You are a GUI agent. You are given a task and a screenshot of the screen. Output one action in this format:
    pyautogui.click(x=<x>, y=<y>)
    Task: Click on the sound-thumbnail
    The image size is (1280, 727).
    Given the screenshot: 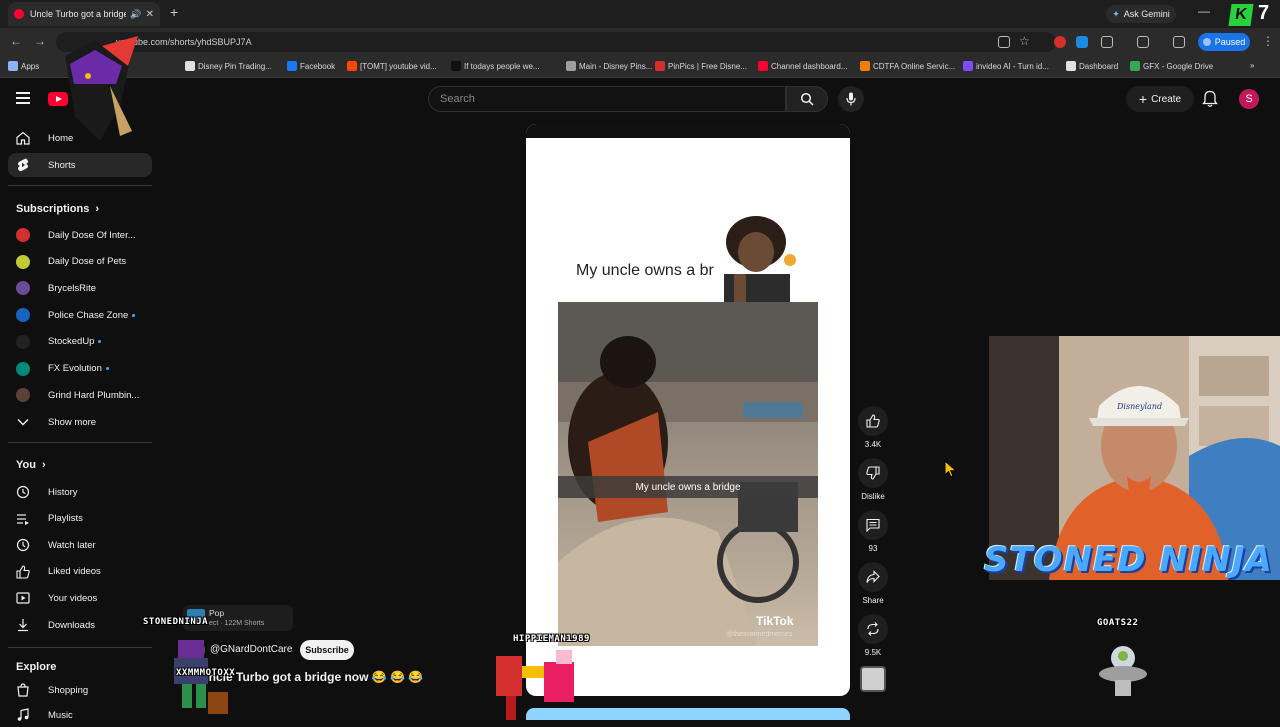 What is the action you would take?
    pyautogui.click(x=873, y=679)
    